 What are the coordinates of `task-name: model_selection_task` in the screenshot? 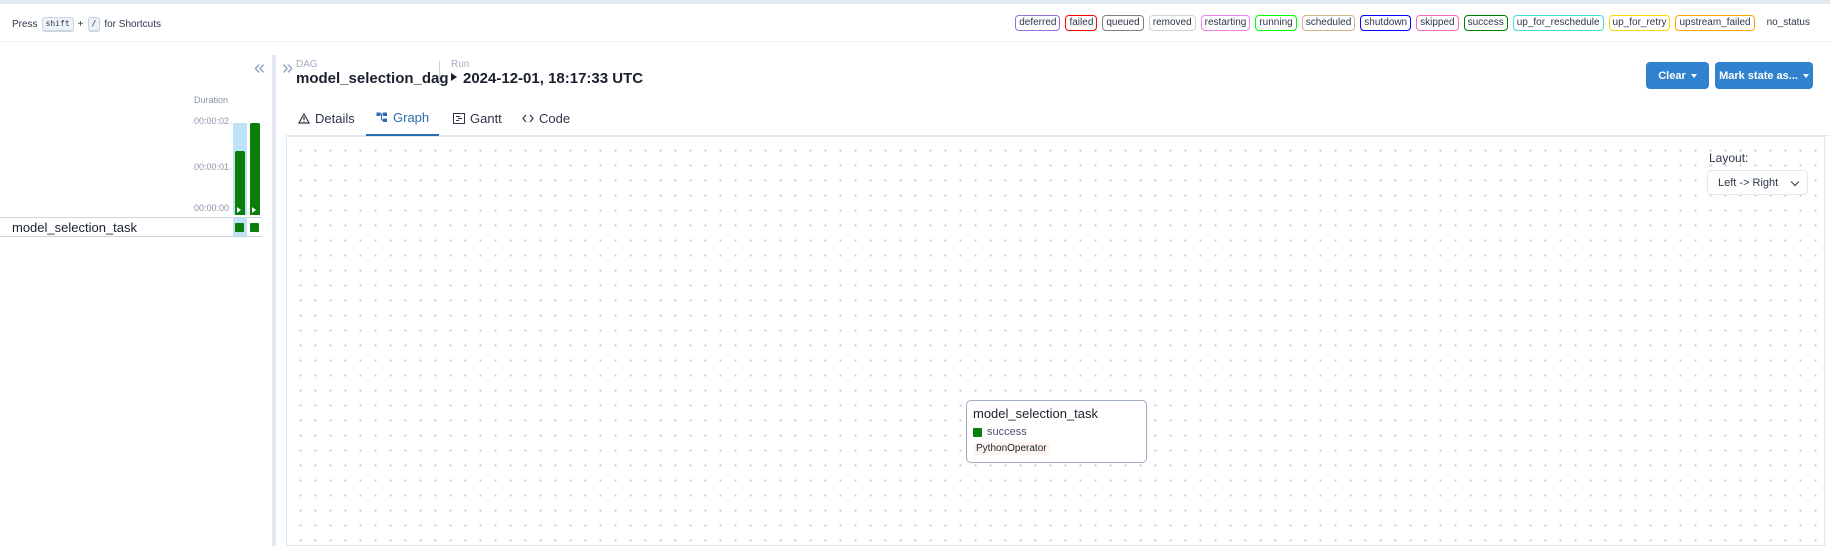 It's located at (74, 227).